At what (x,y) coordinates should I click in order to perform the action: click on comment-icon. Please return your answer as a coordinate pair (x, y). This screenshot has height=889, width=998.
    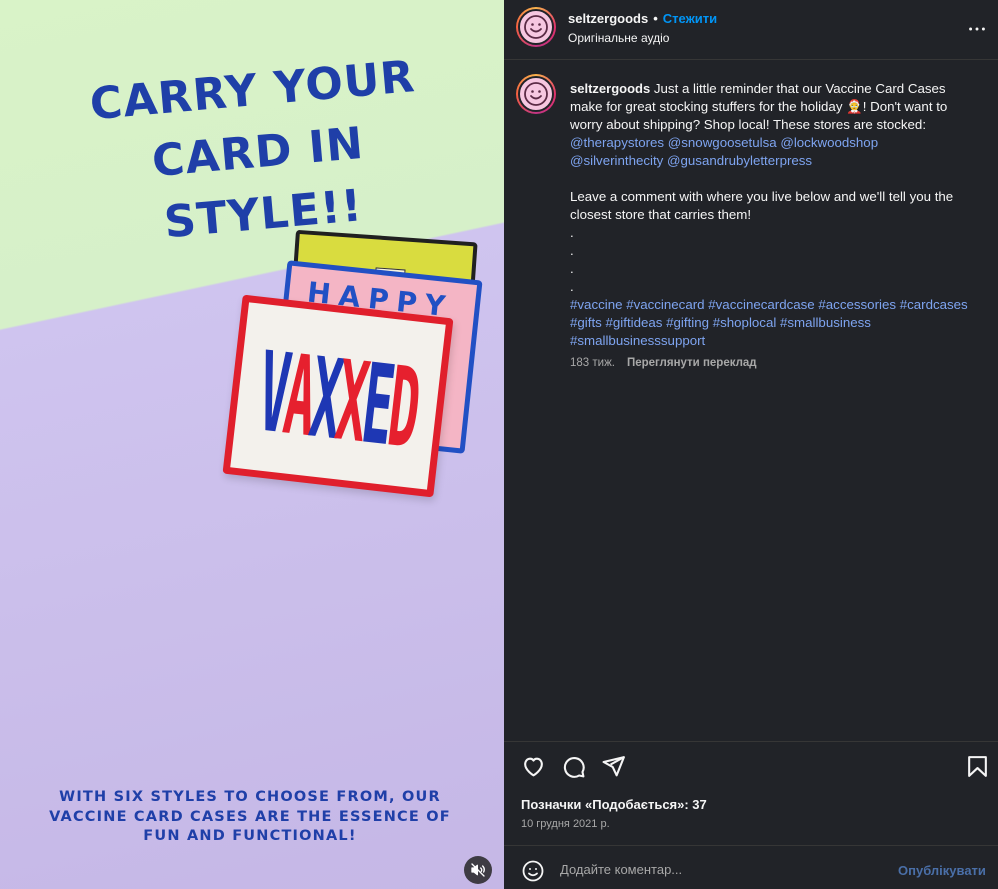
    Looking at the image, I should click on (574, 767).